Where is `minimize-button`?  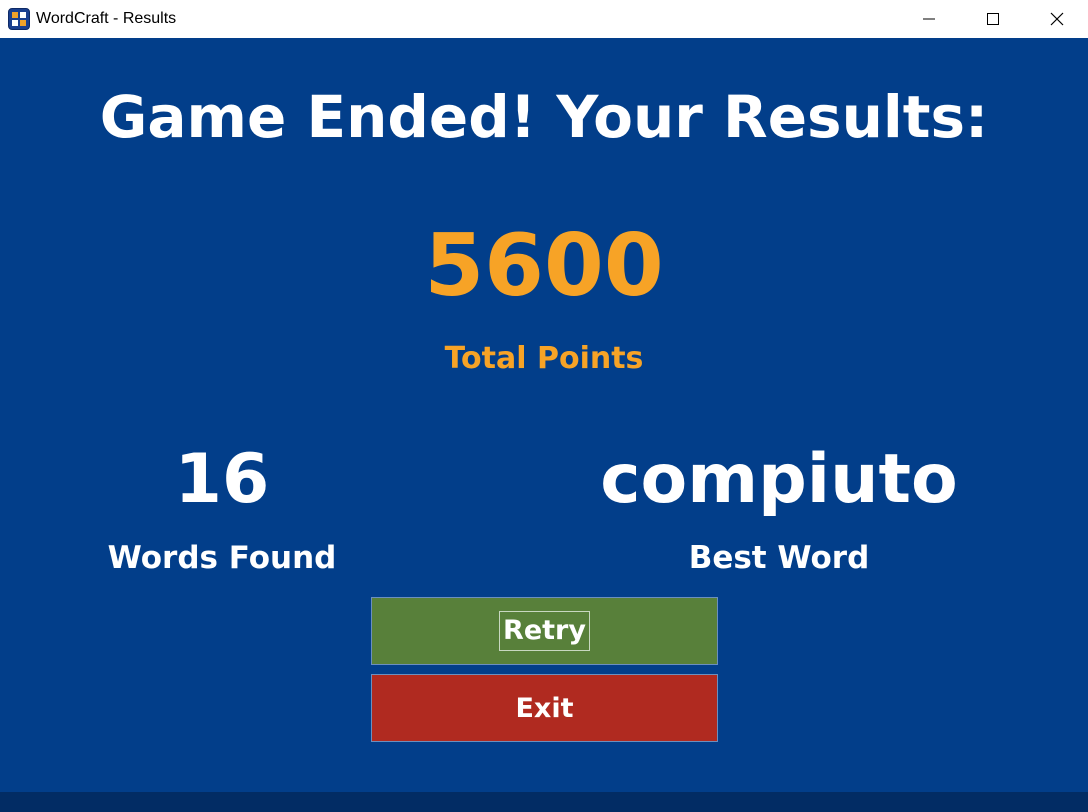
minimize-button is located at coordinates (929, 19).